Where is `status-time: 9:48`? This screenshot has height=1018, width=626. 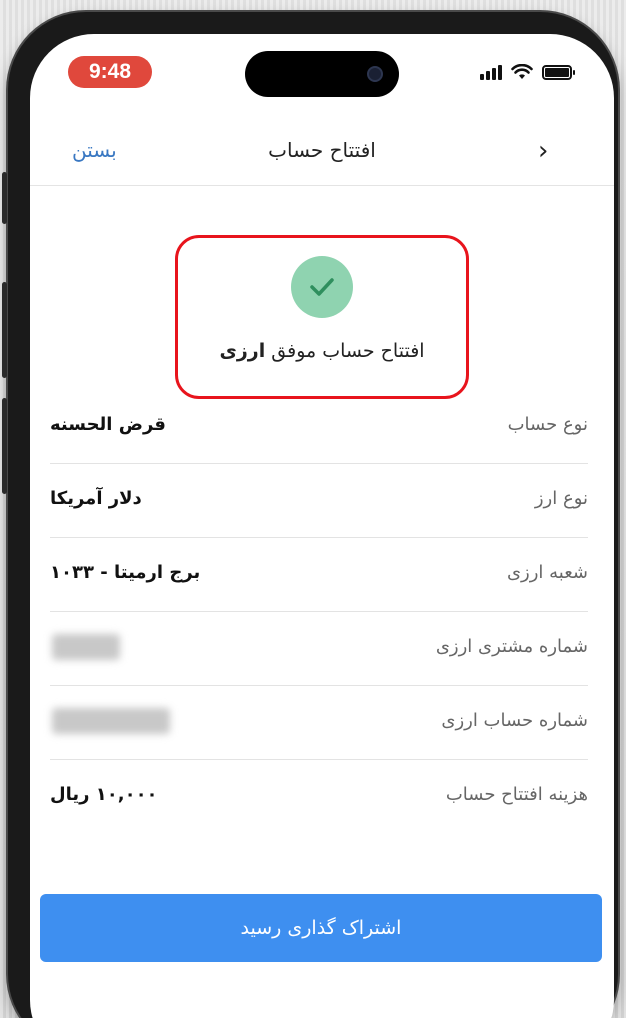
status-time: 9:48 is located at coordinates (110, 72).